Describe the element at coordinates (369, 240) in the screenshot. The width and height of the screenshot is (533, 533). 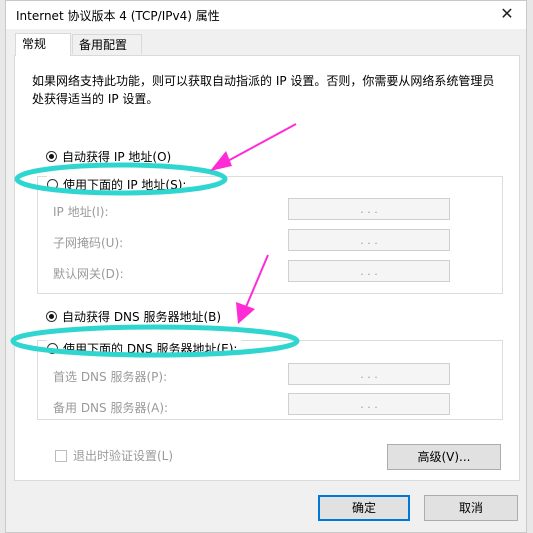
I see `subnet-mask-field: . . .` at that location.